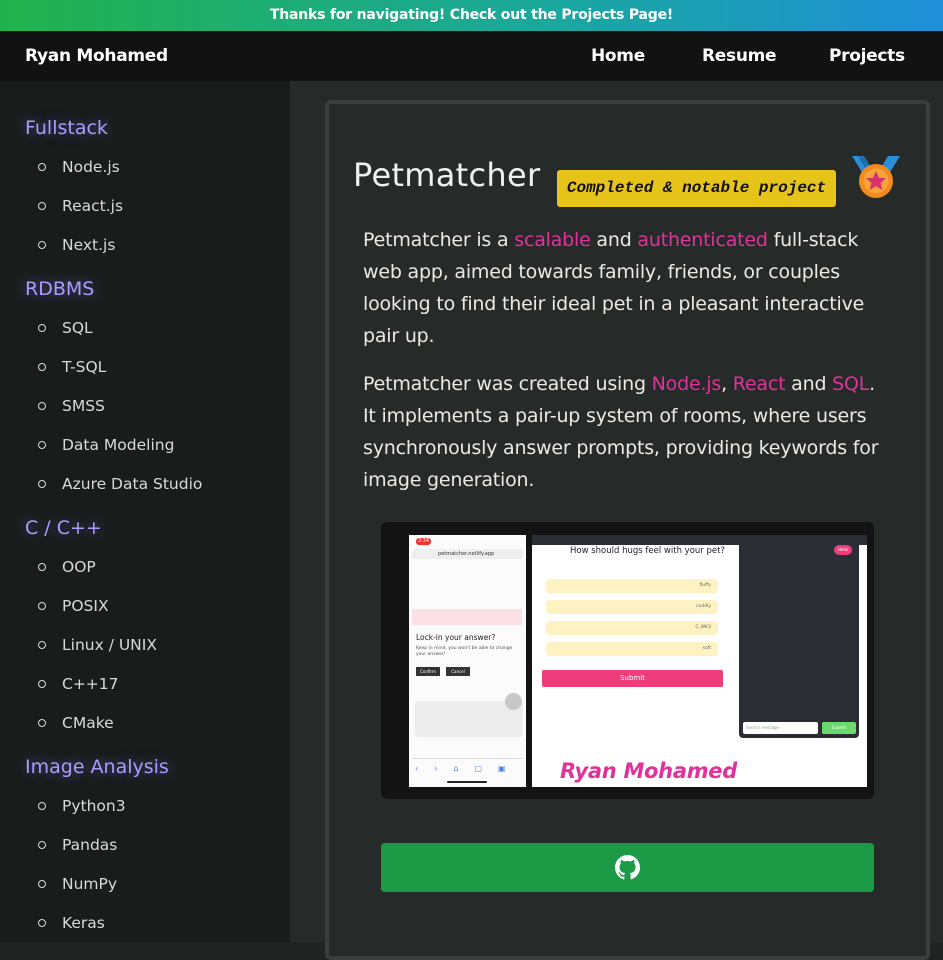 The width and height of the screenshot is (943, 960). Describe the element at coordinates (467, 782) in the screenshot. I see `phone-home-indicator` at that location.